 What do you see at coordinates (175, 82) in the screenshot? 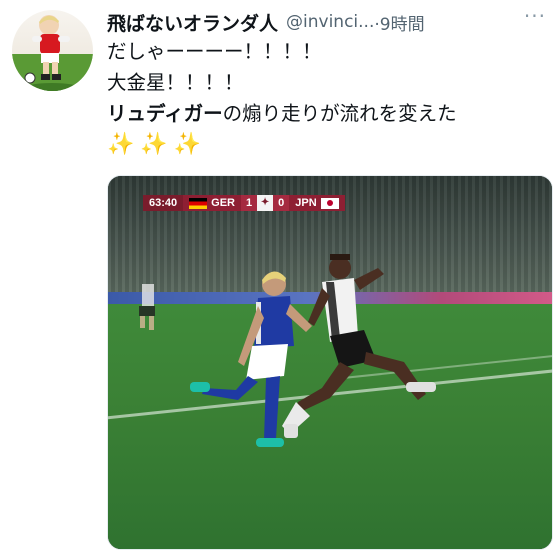
I see `tweet-line-2: 大金星！！！！` at bounding box center [175, 82].